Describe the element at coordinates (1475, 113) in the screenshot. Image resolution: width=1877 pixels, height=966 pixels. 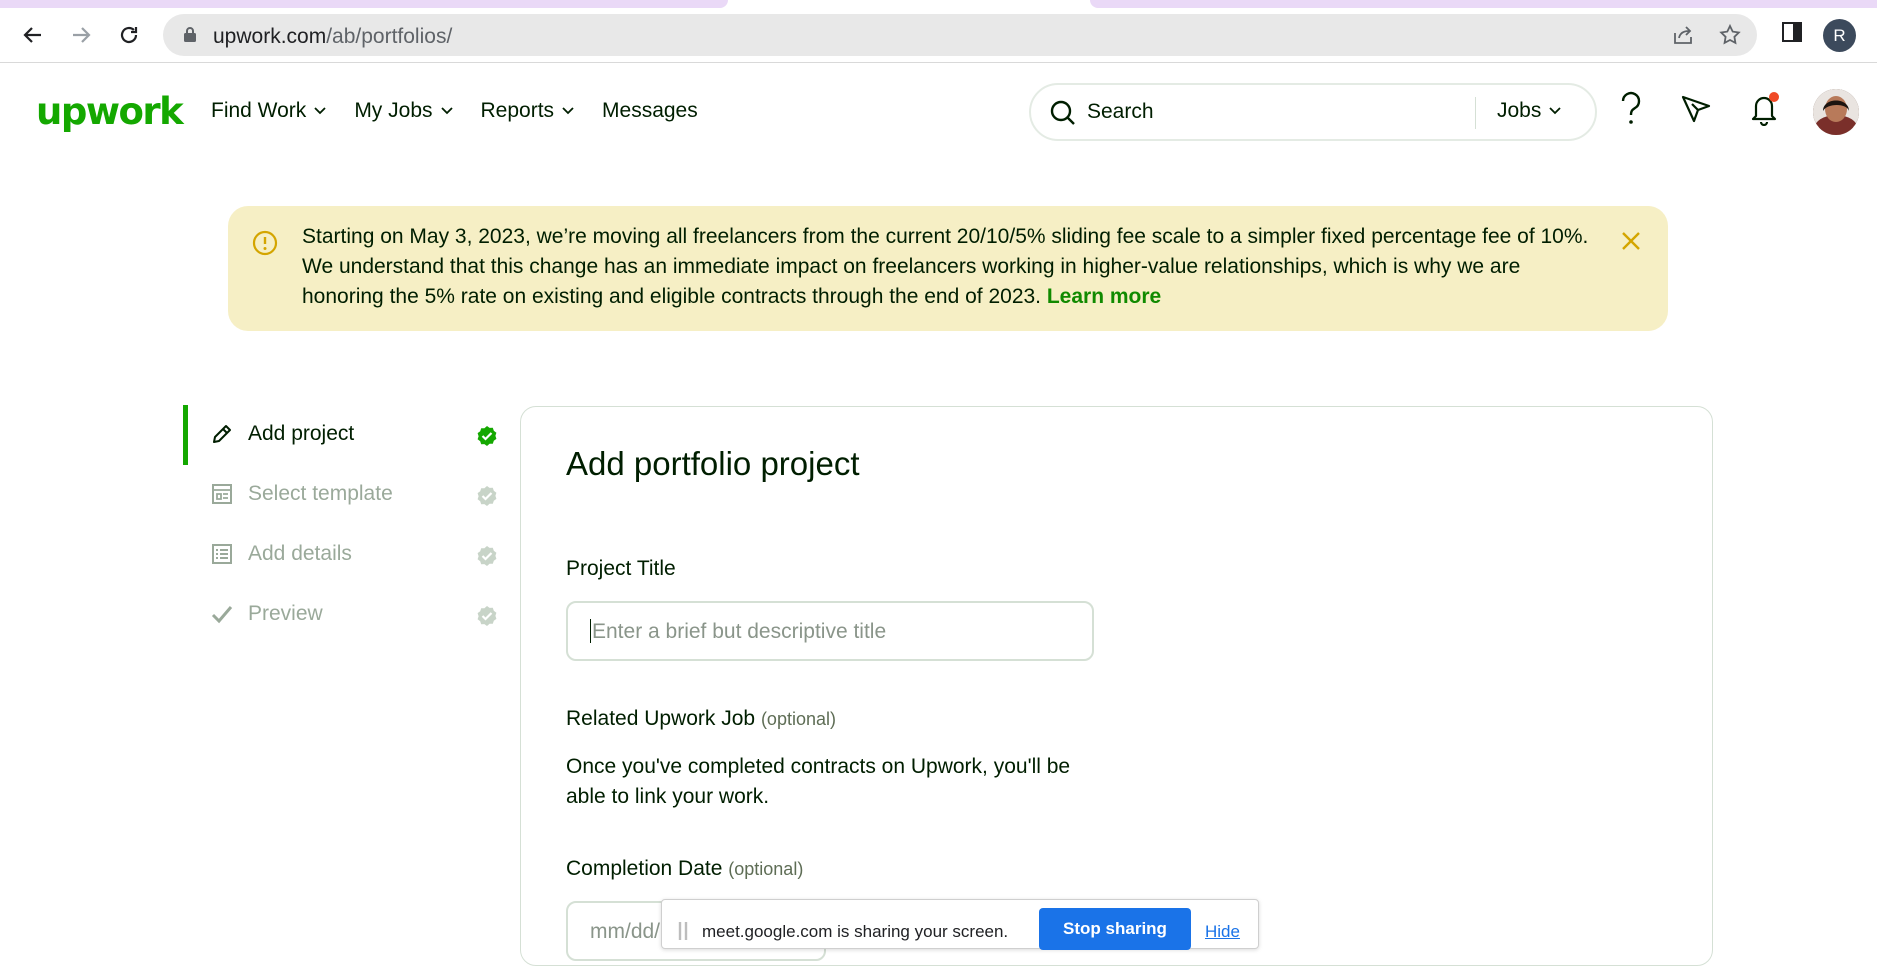
I see `search-divider` at that location.